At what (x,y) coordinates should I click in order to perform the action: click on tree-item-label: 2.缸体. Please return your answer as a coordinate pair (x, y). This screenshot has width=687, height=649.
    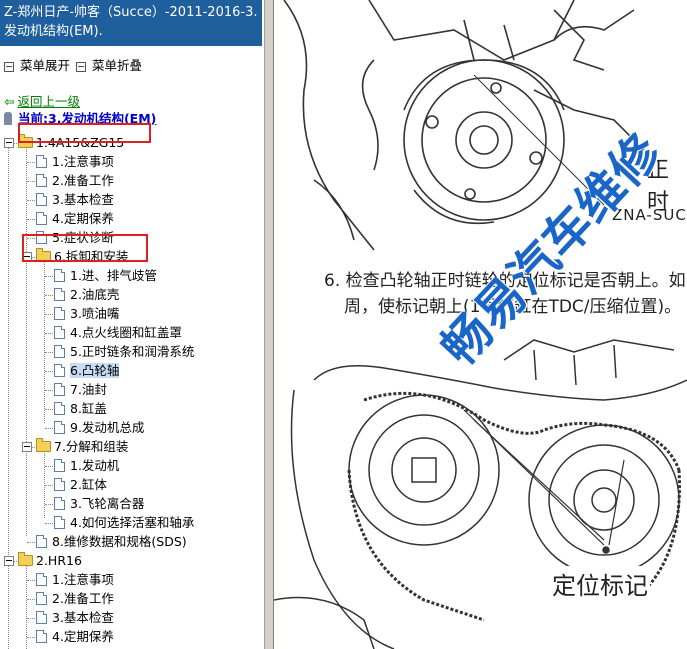
    Looking at the image, I should click on (88, 484).